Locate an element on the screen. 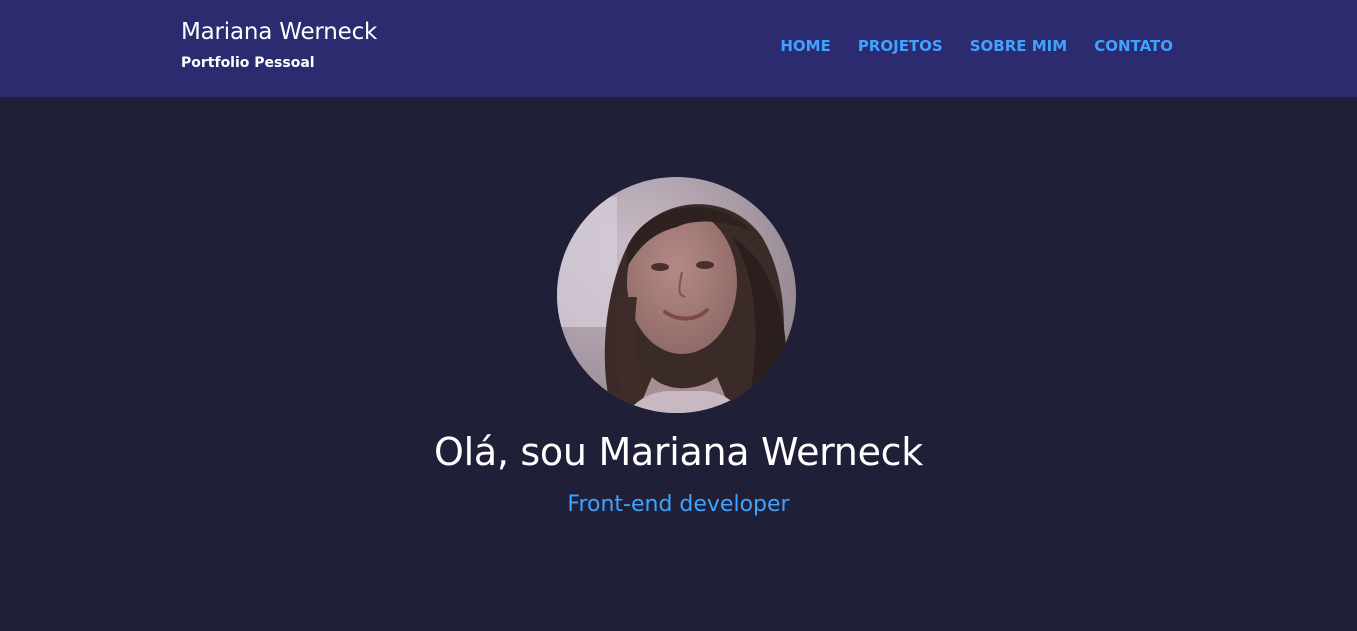  nav-link-projetos: PROJETOS is located at coordinates (900, 46).